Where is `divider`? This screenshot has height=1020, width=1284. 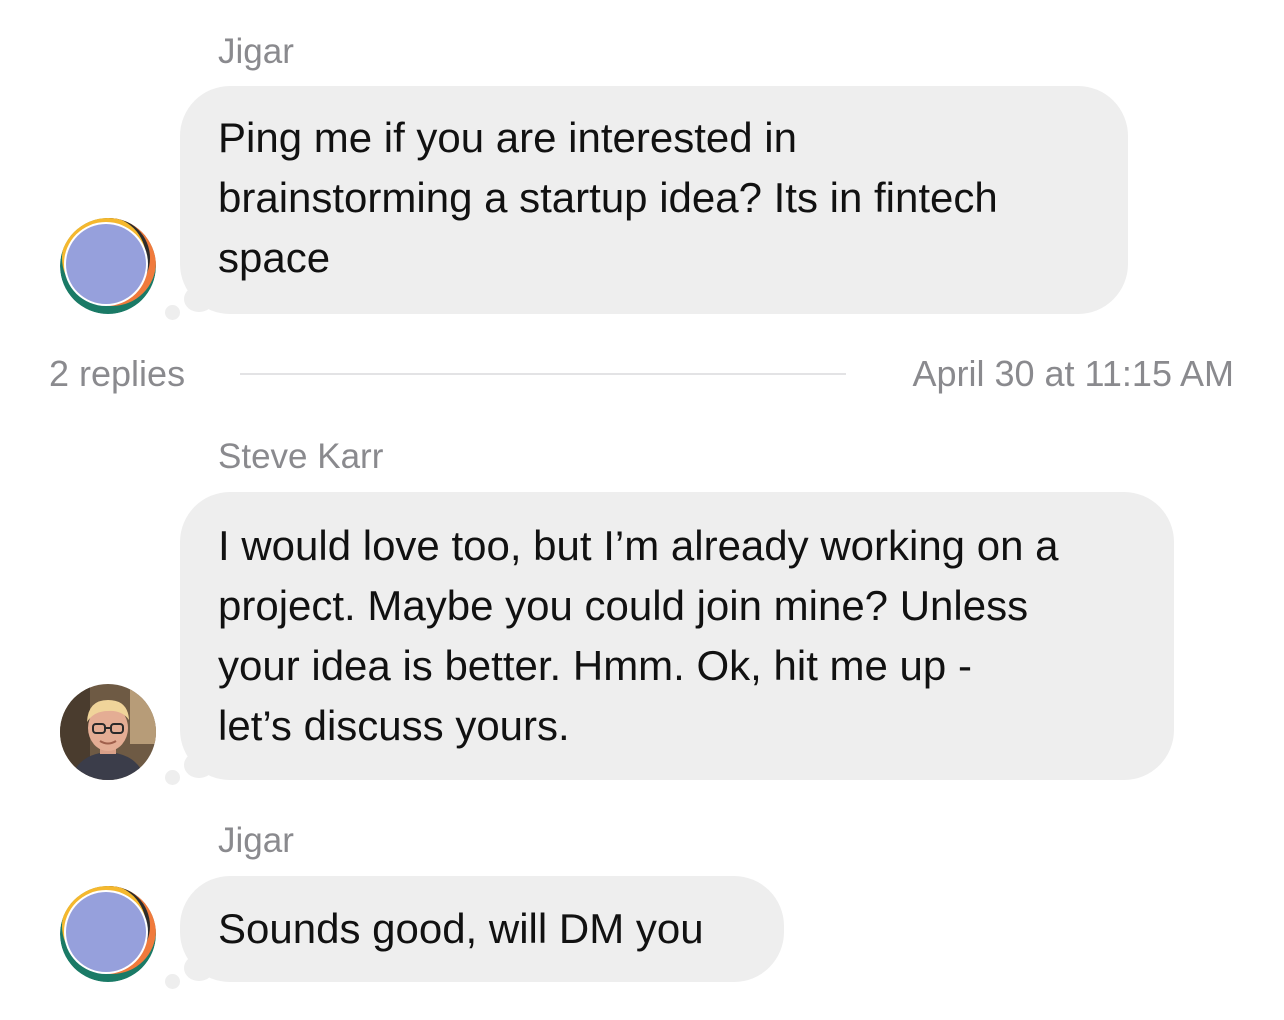
divider is located at coordinates (543, 374).